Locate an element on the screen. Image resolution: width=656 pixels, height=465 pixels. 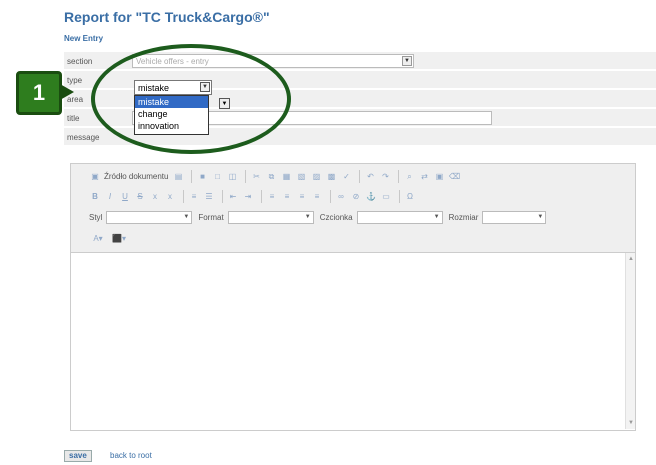
bulleted-list-icon: ☰ is located at coordinates (209, 197).